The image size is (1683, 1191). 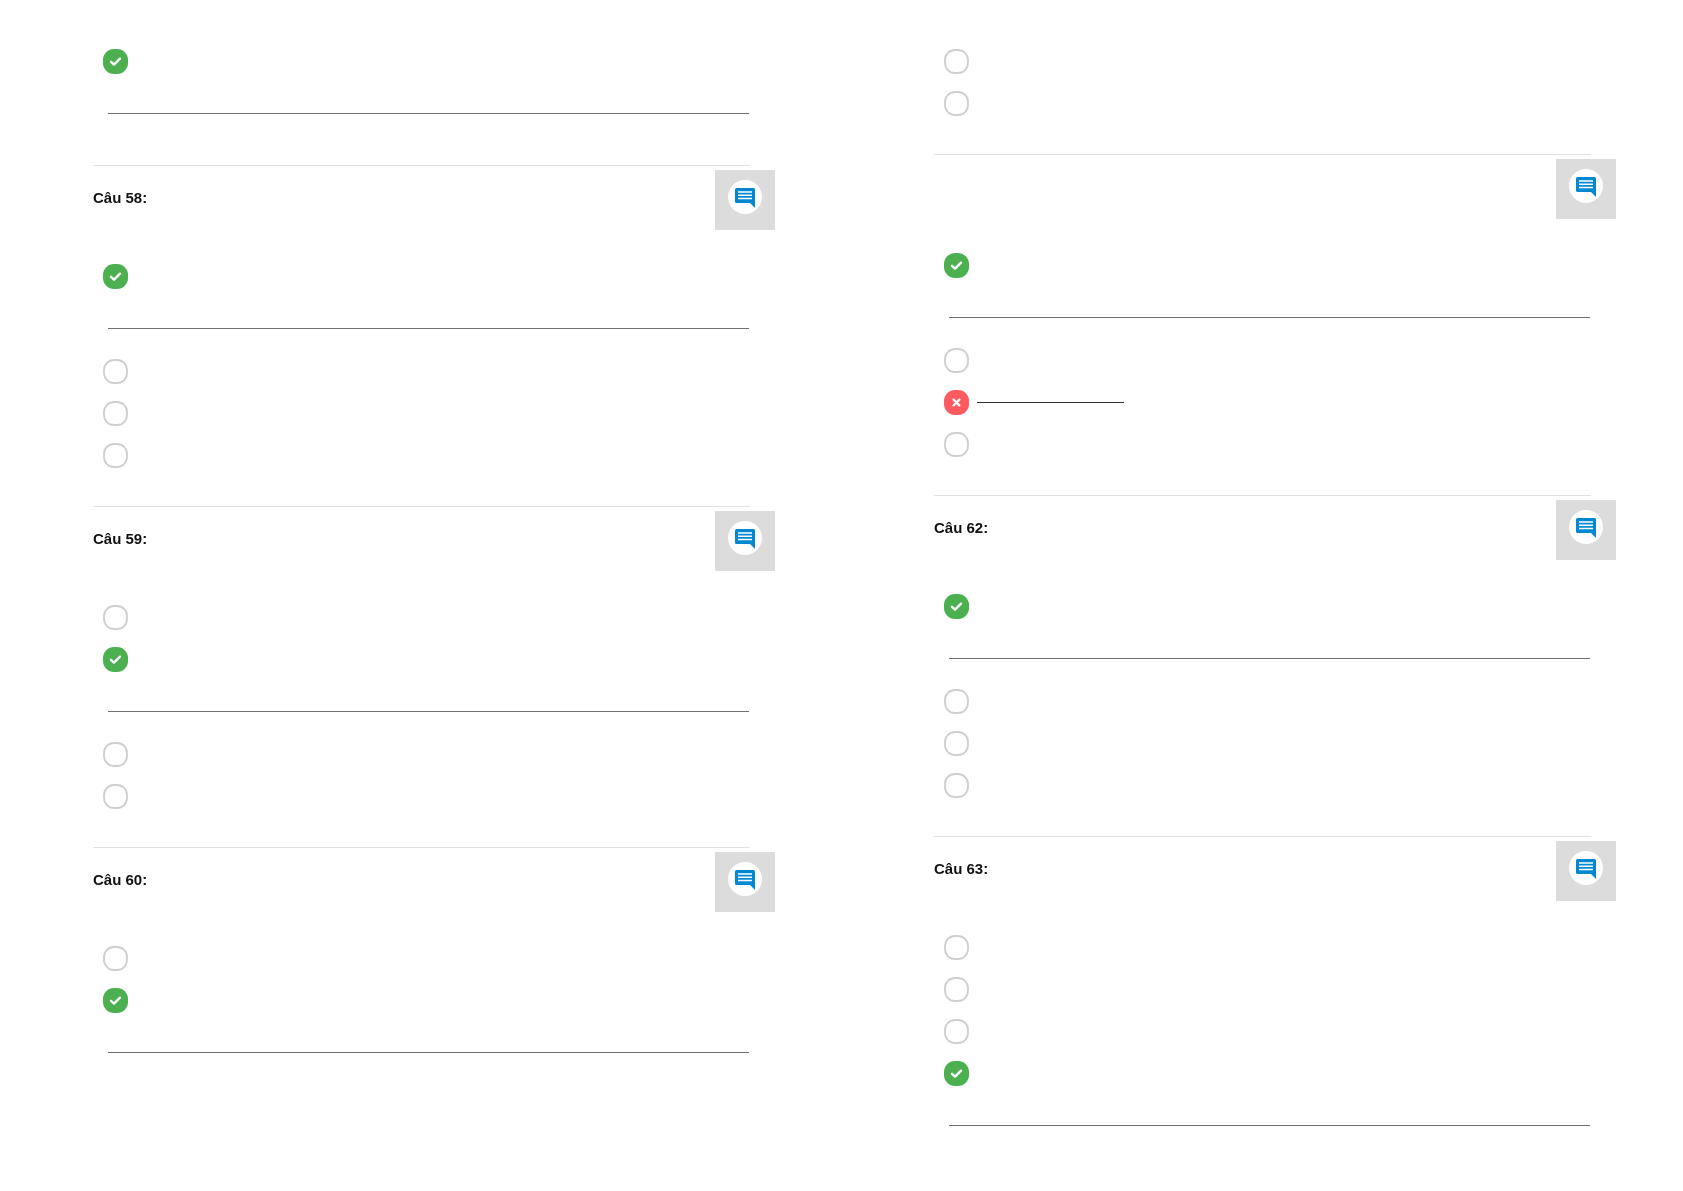 I want to click on question-label: Câu 62:, so click(x=961, y=528).